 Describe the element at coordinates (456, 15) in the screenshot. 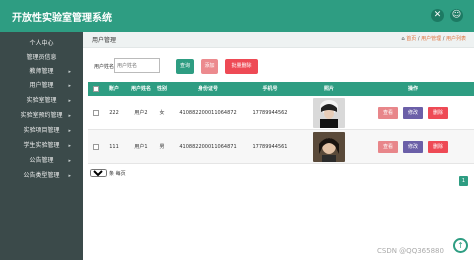

I see `user-icon: ☺` at that location.